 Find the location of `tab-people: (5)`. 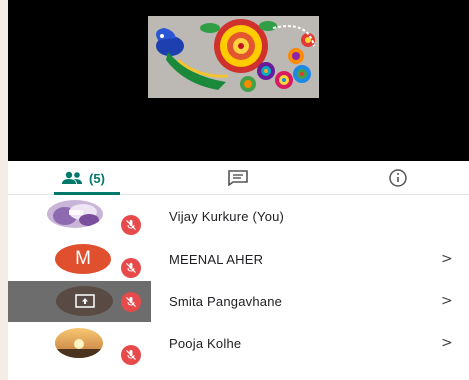

tab-people: (5) is located at coordinates (83, 178).